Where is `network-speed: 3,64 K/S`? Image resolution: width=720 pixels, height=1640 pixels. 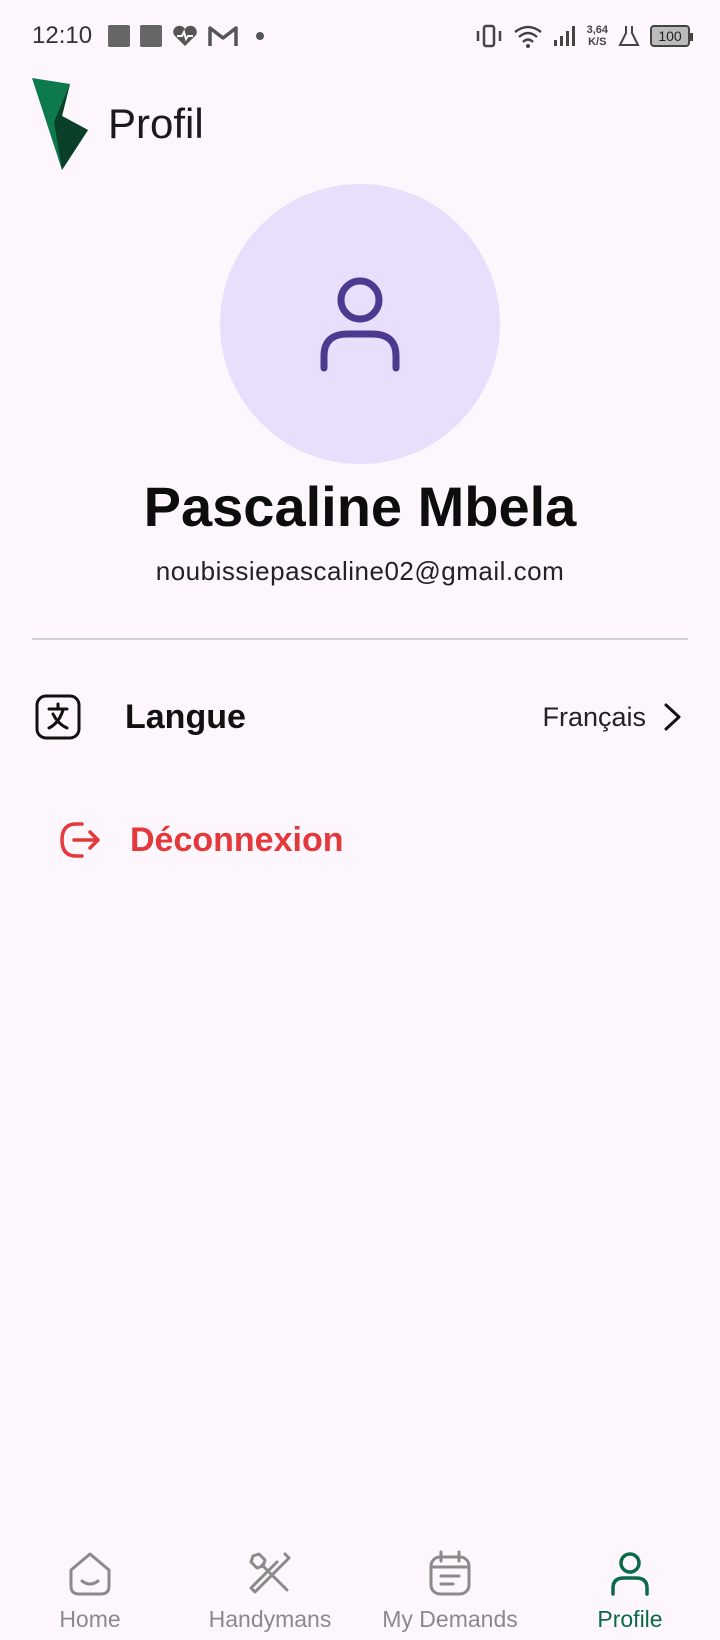 network-speed: 3,64 K/S is located at coordinates (597, 36).